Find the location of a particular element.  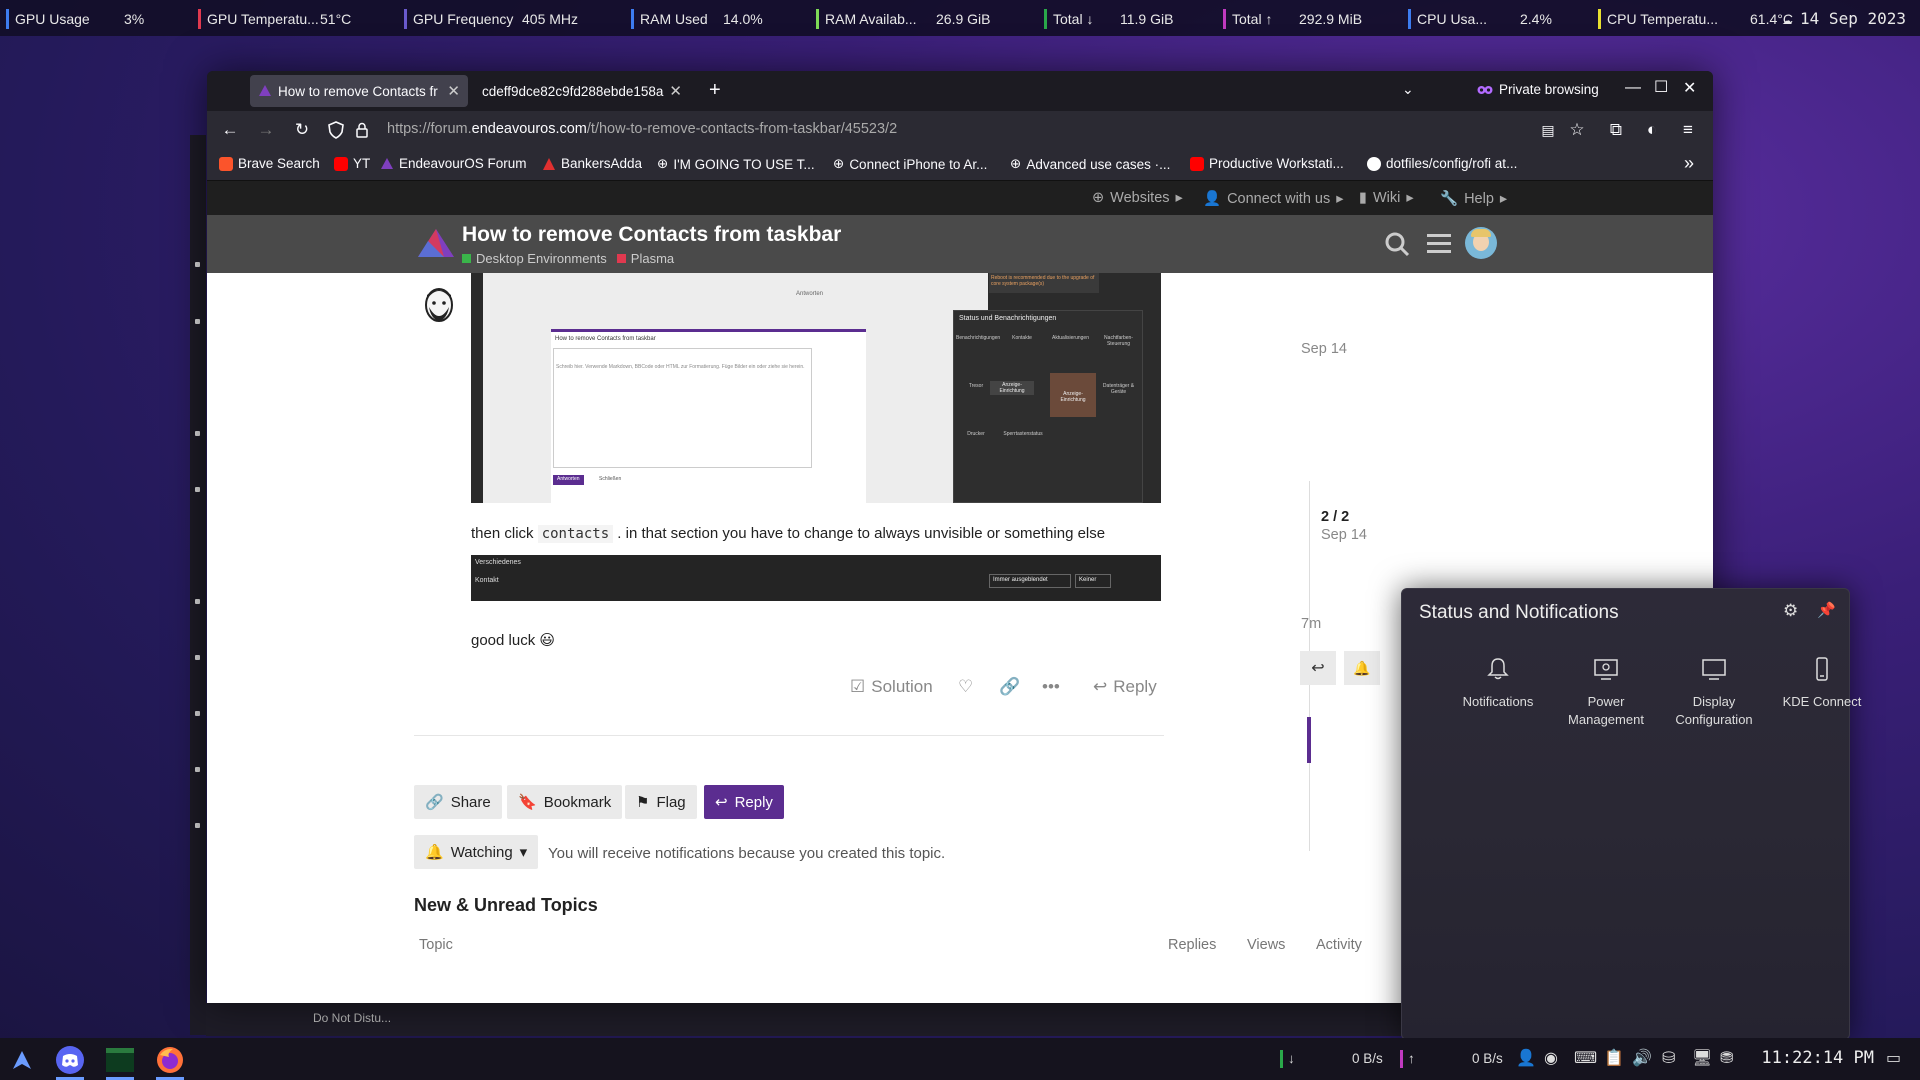

extensions-puzzle-icon: ⧉ is located at coordinates (1616, 130).